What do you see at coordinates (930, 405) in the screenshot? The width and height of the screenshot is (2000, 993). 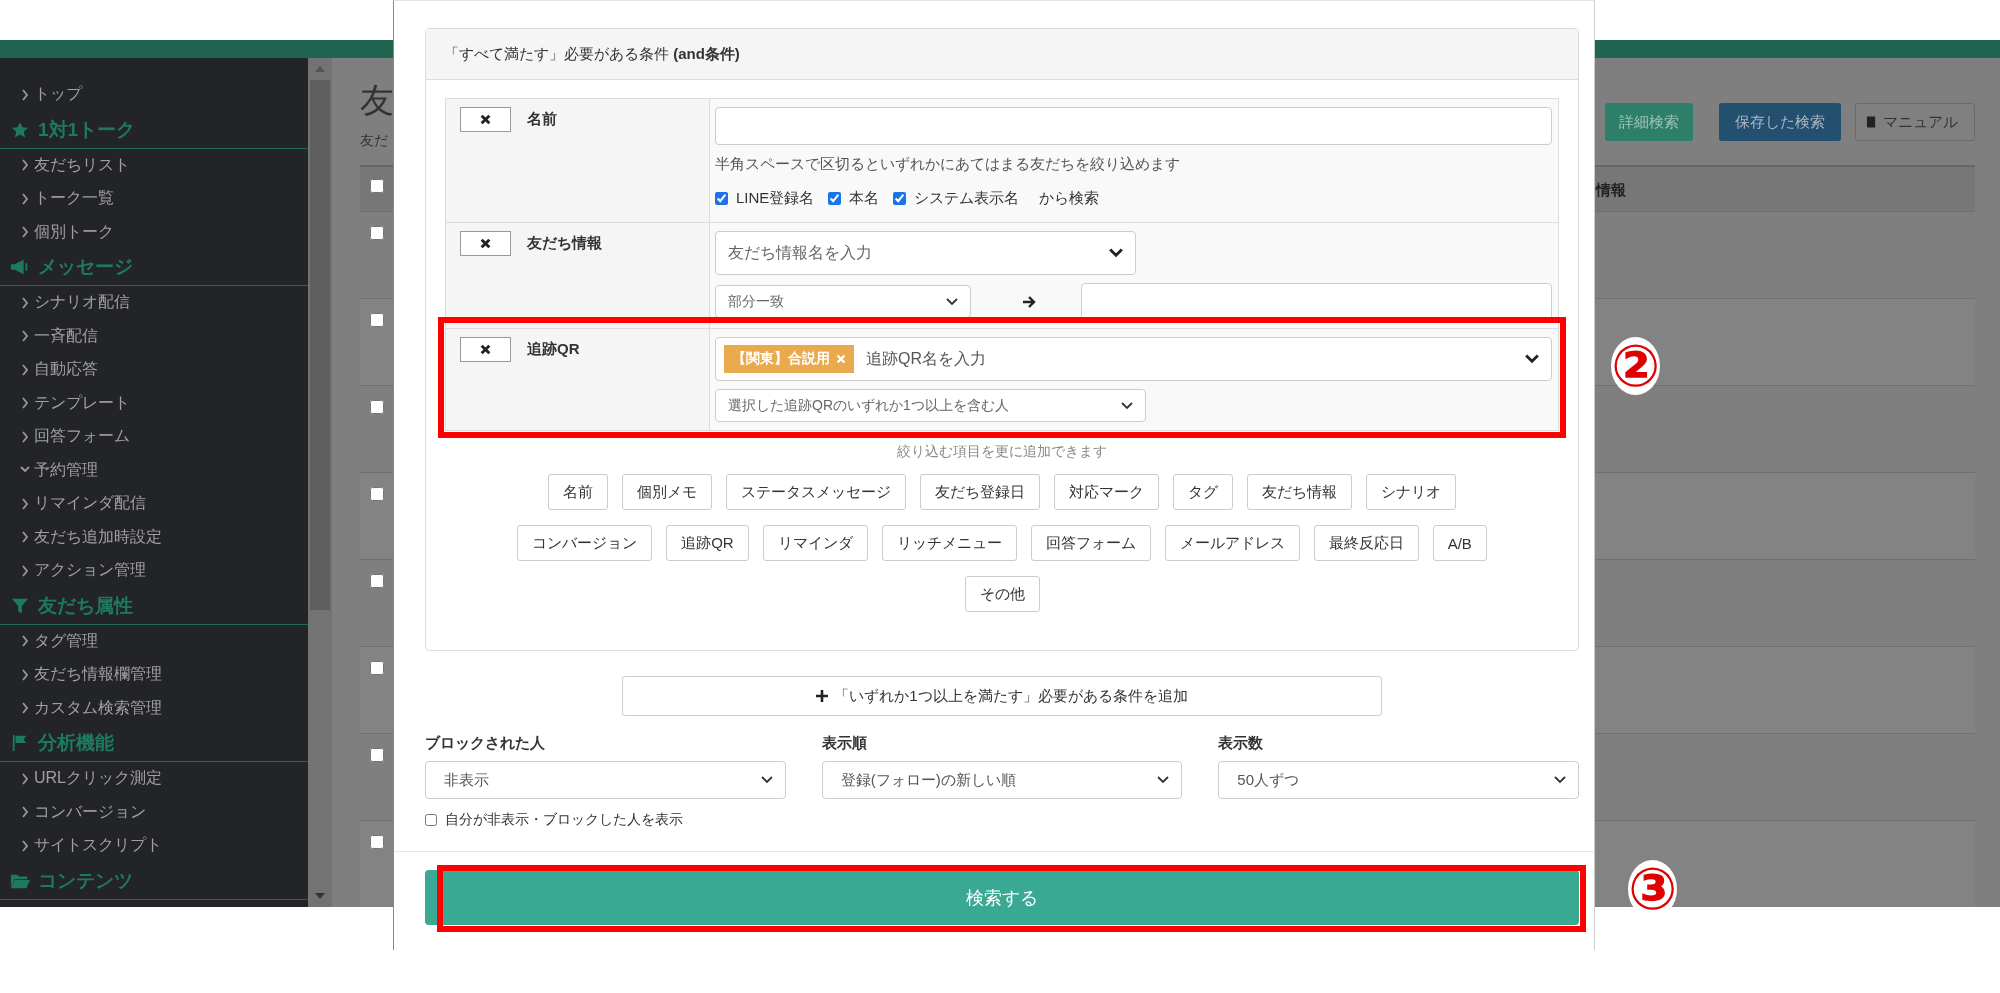 I see `qr-mode-select: 選択した追跡QRのいずれか1つ以上を含む人` at bounding box center [930, 405].